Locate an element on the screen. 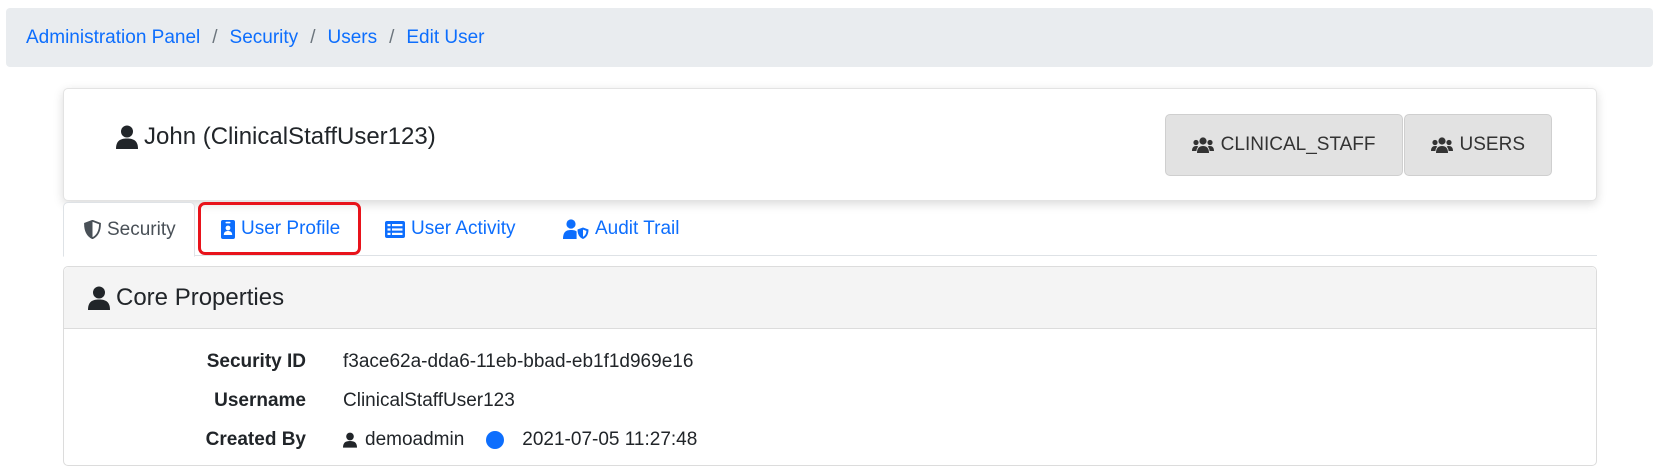 The image size is (1660, 466). shield-half-icon is located at coordinates (92, 229).